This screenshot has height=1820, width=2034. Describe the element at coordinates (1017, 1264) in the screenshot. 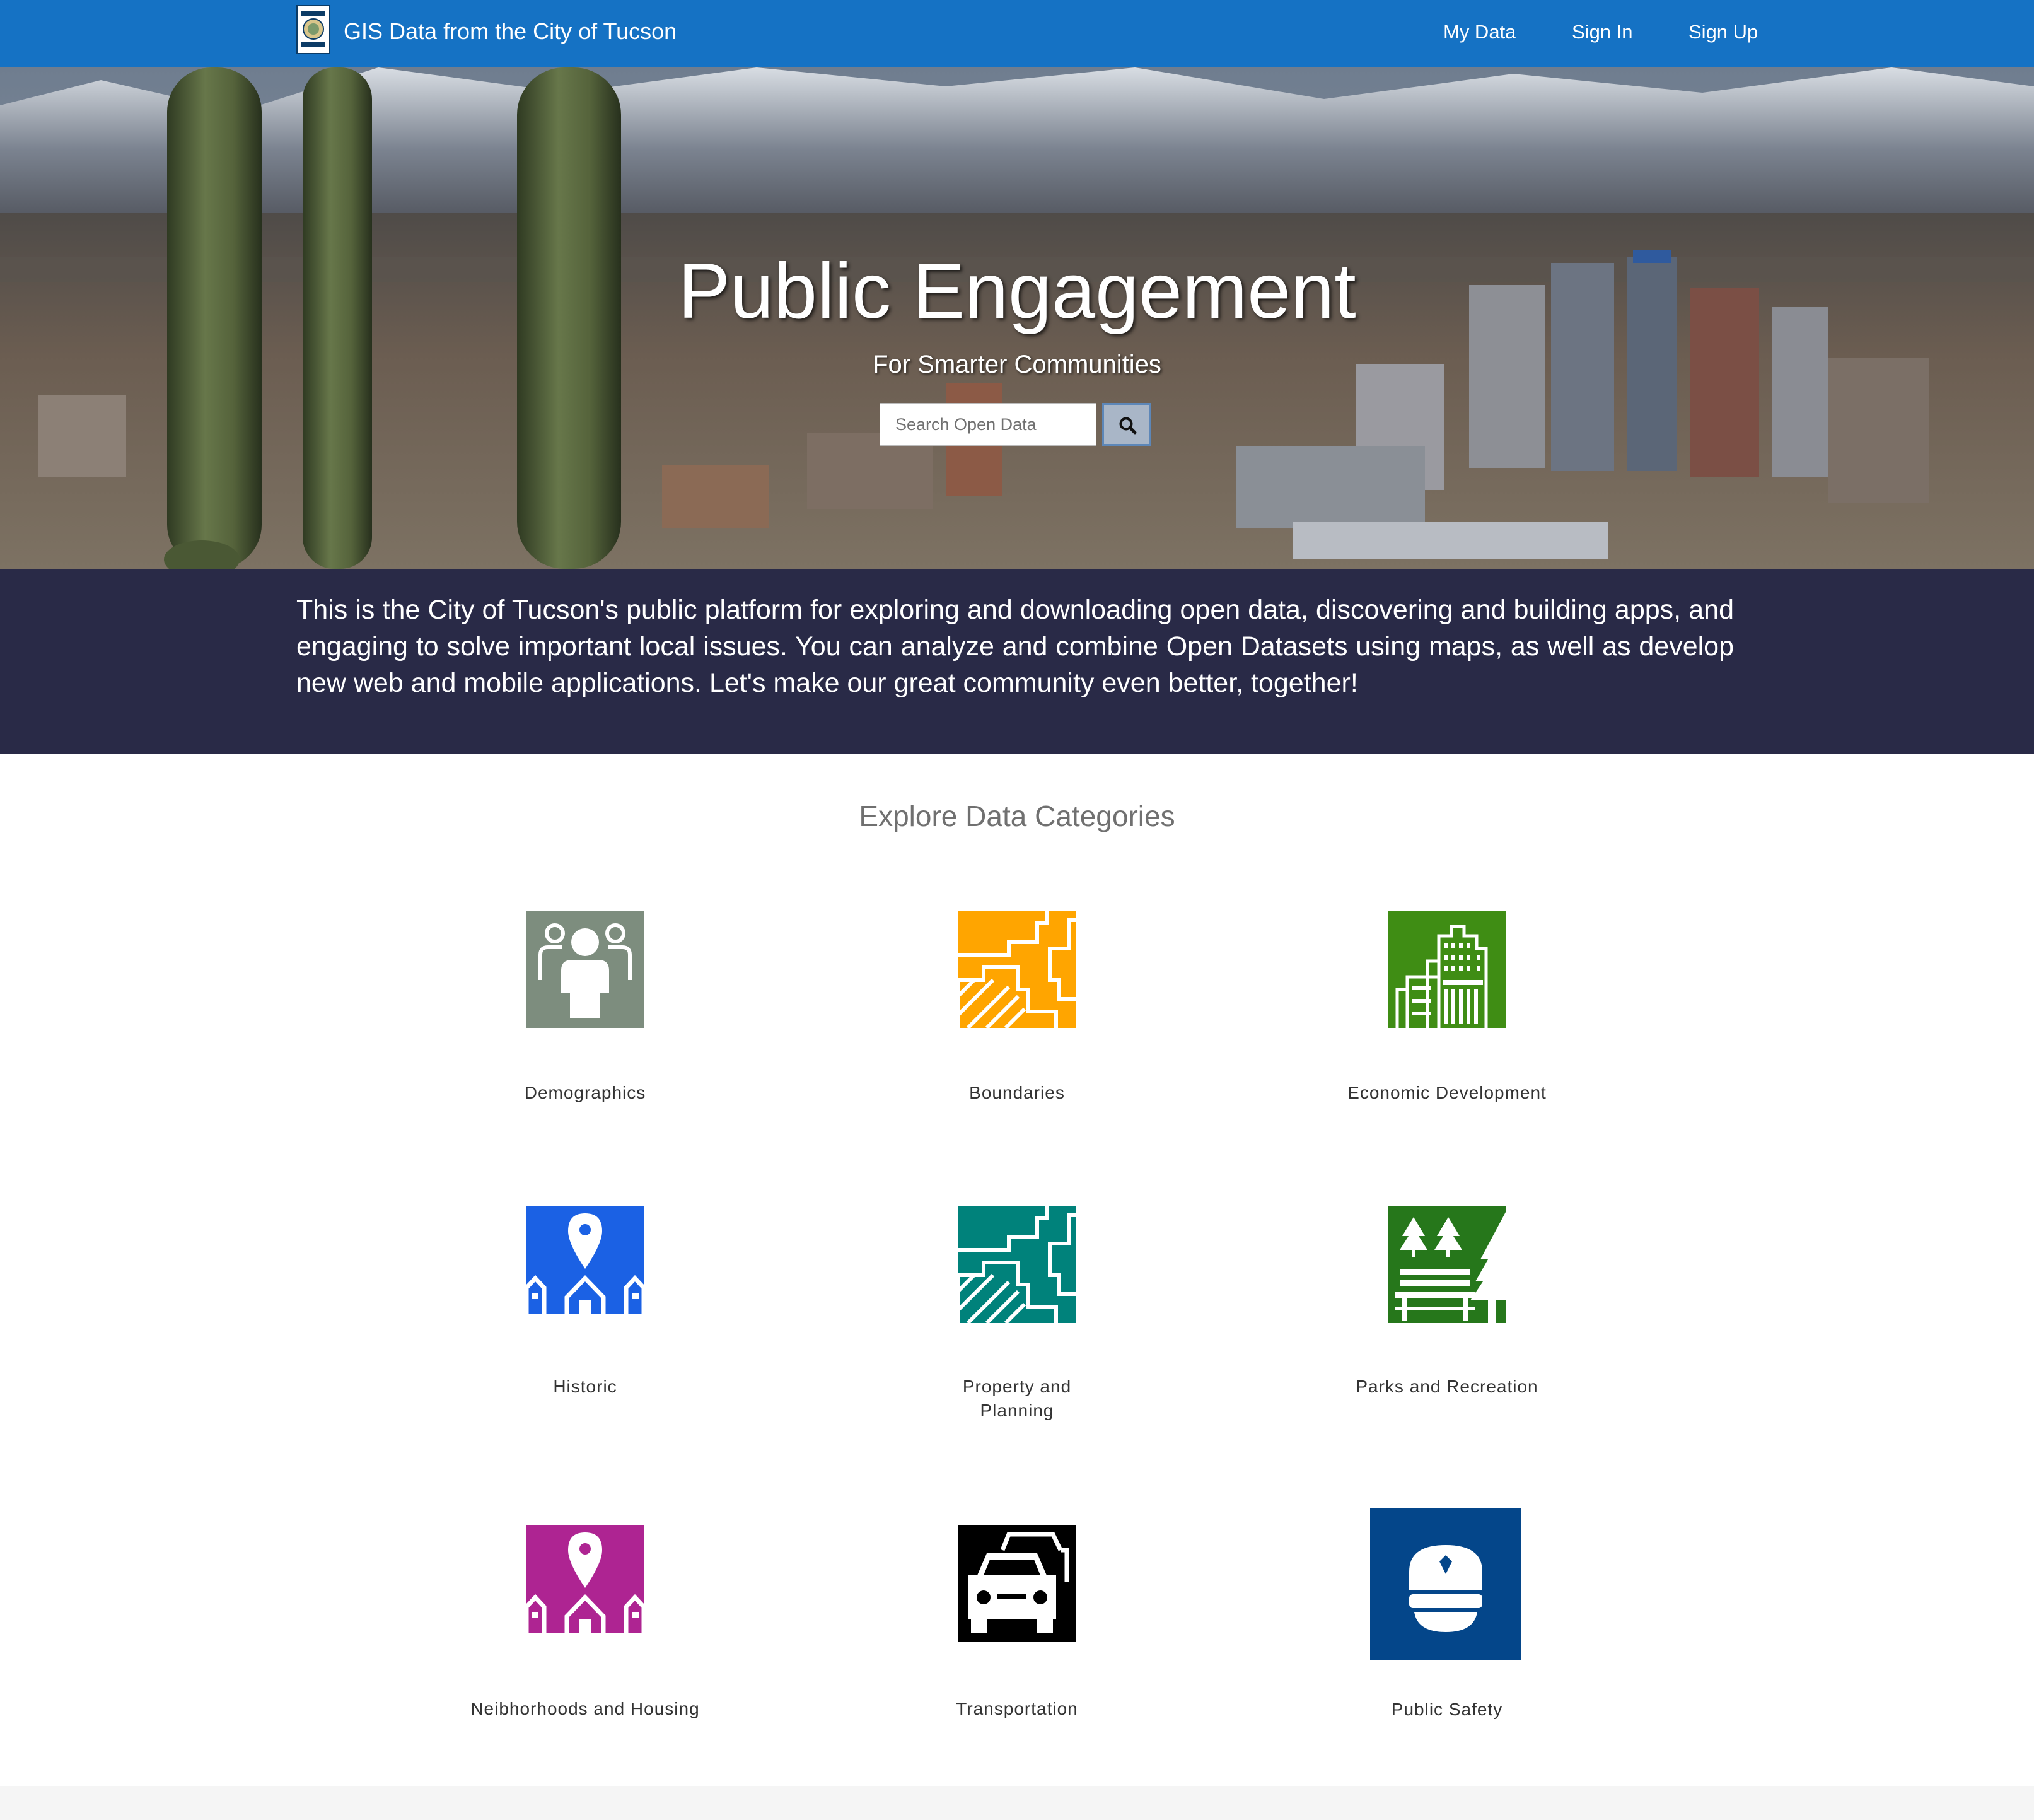

I see `parcel-map-icon` at that location.